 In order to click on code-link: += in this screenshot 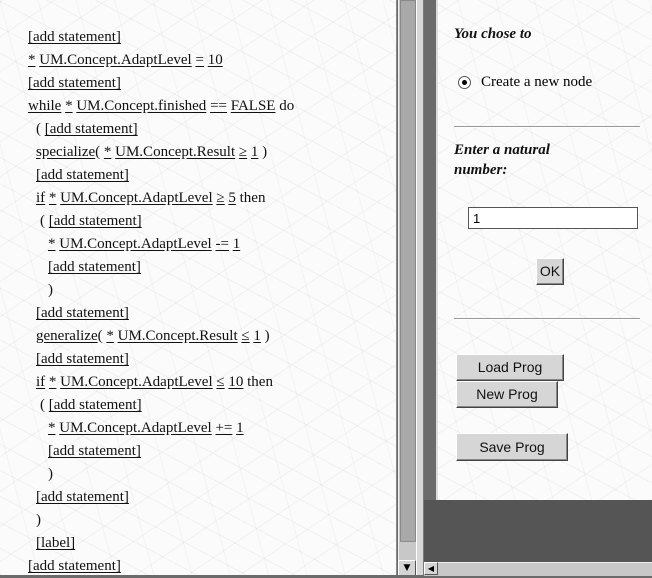, I will do `click(223, 428)`.